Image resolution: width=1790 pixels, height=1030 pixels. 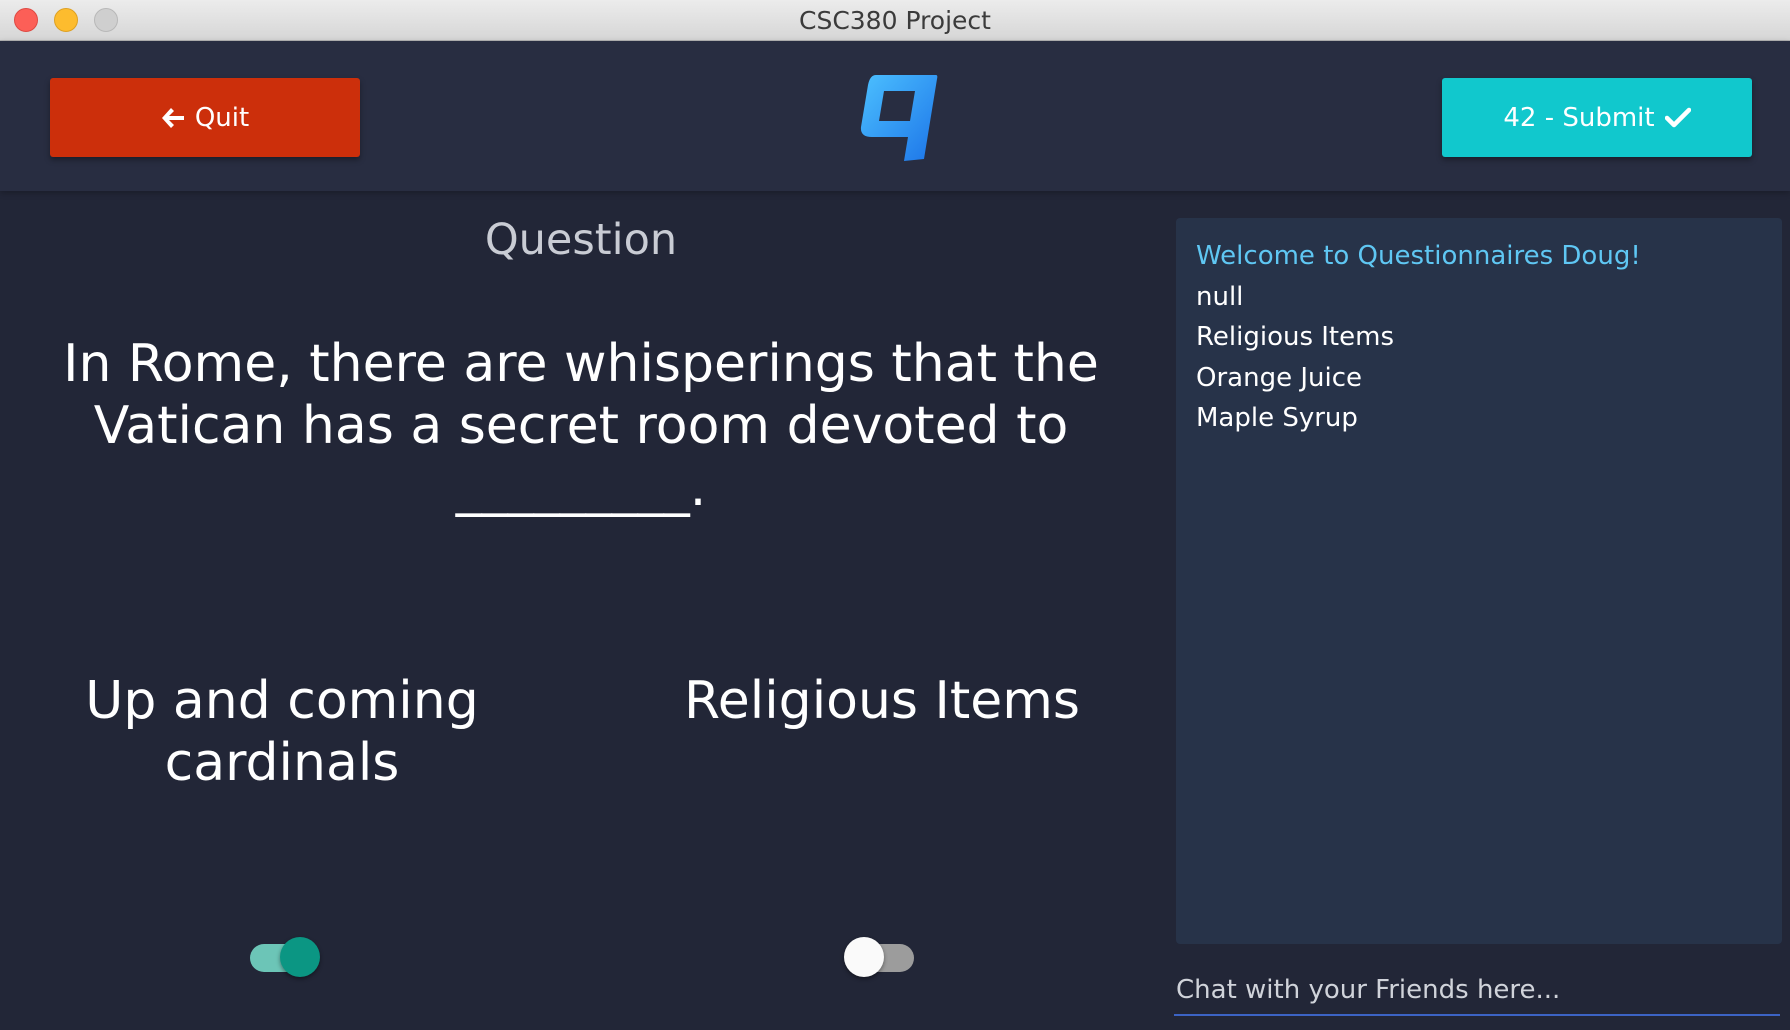 What do you see at coordinates (1418, 256) in the screenshot?
I see `chat-message: Welcome to Questionnaires Doug!` at bounding box center [1418, 256].